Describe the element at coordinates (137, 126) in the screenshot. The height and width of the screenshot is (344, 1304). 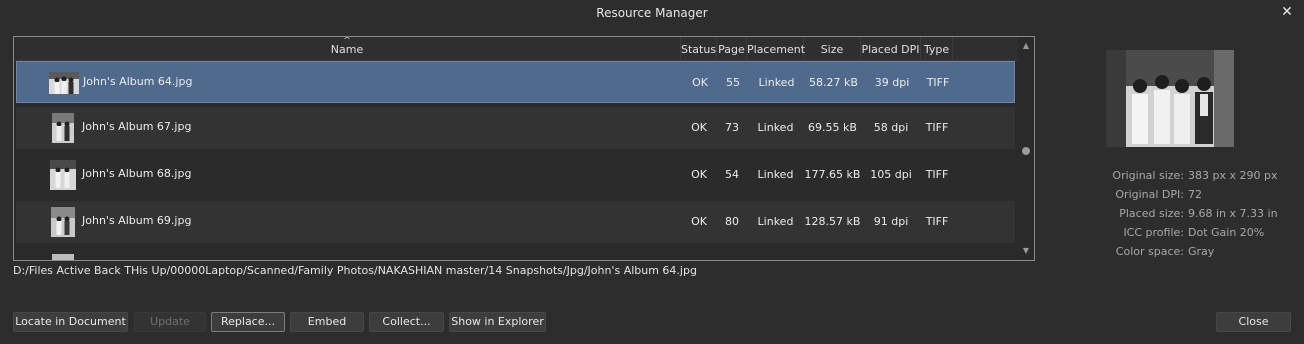
I see `row-name: John's Album 67.jpg` at that location.